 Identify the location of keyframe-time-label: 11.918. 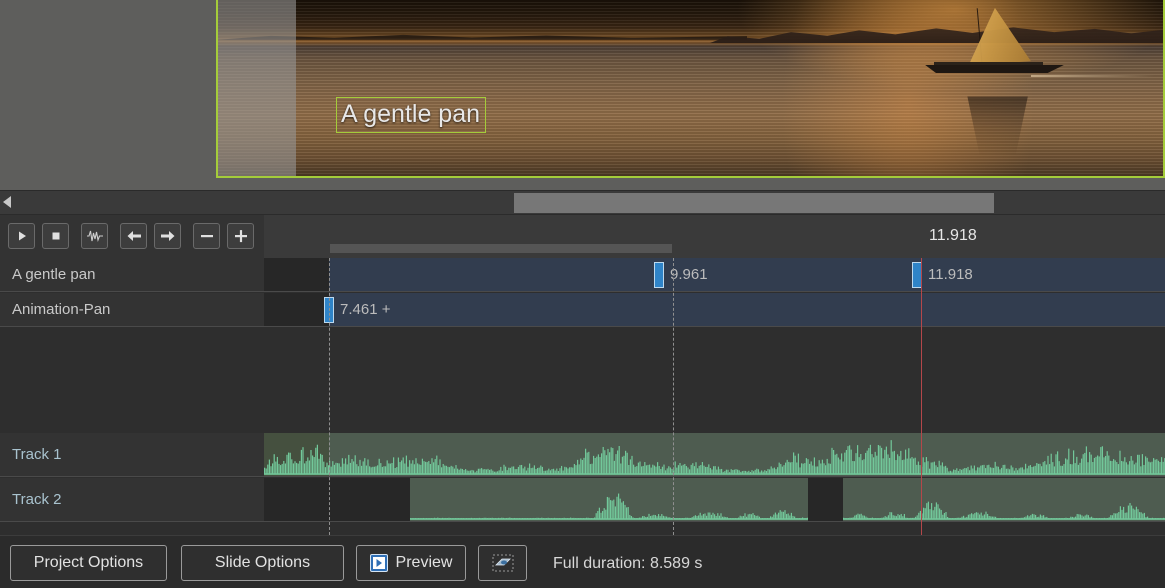
(950, 274).